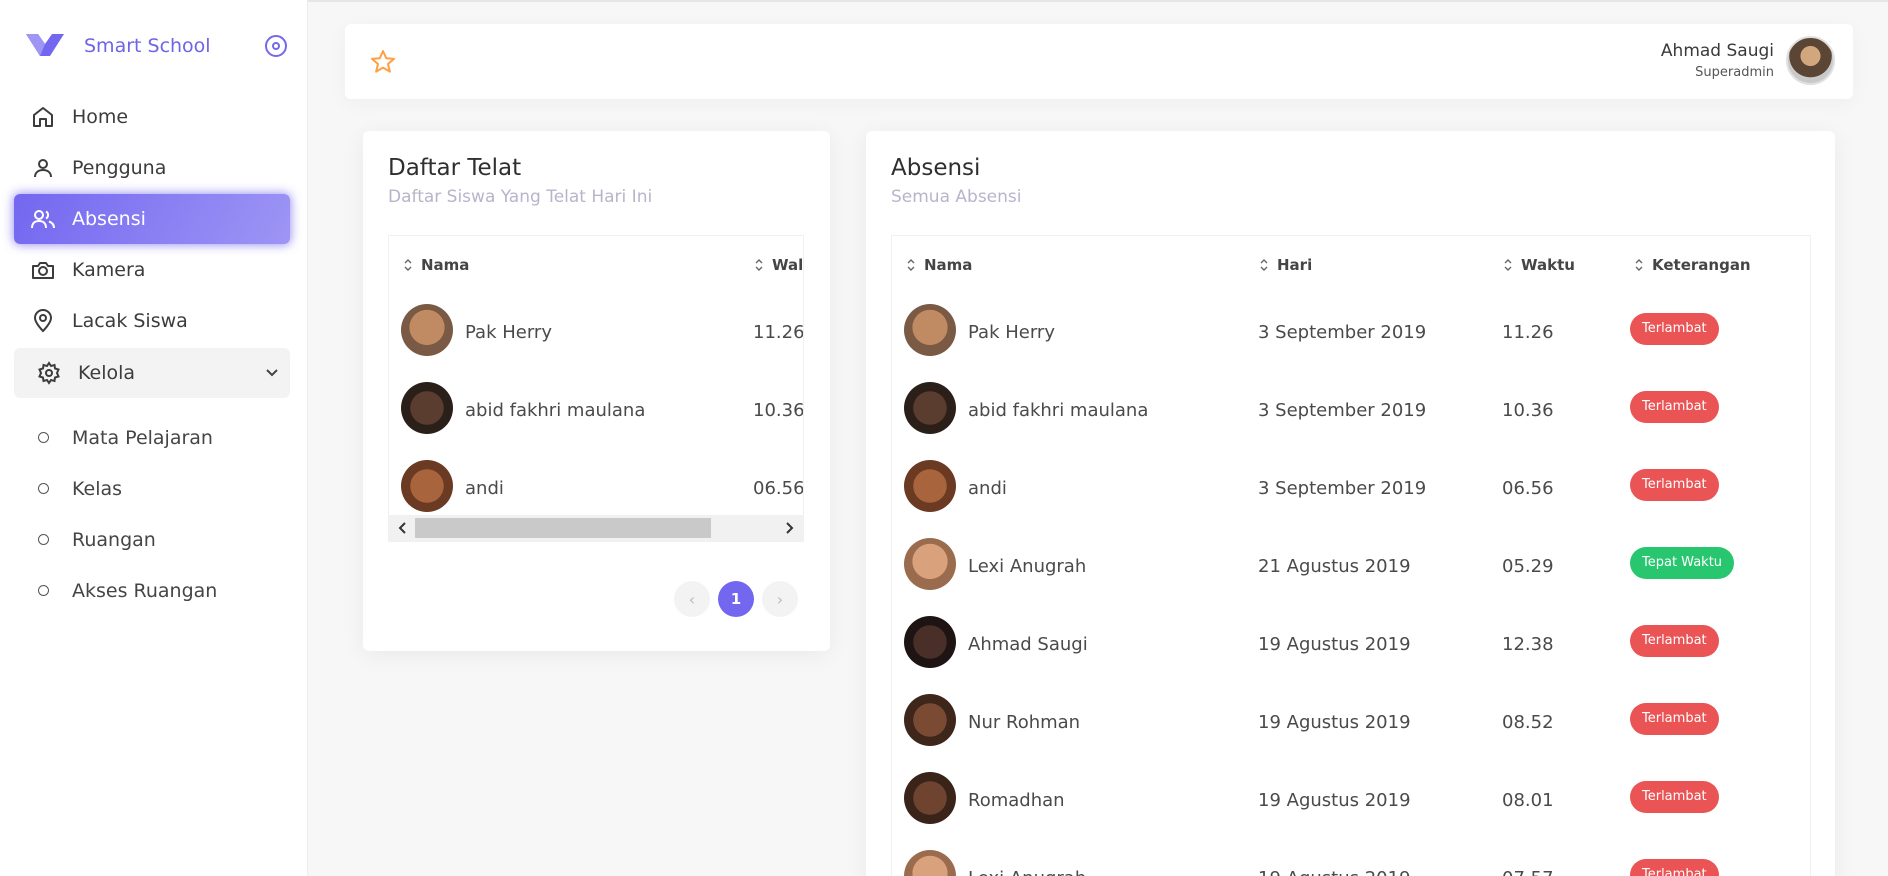  What do you see at coordinates (1682, 563) in the screenshot?
I see `status-badge: Tepat Waktu` at bounding box center [1682, 563].